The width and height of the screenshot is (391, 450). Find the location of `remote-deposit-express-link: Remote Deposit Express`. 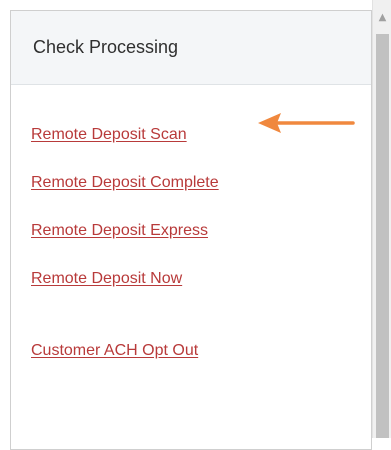

remote-deposit-express-link: Remote Deposit Express is located at coordinates (119, 231).